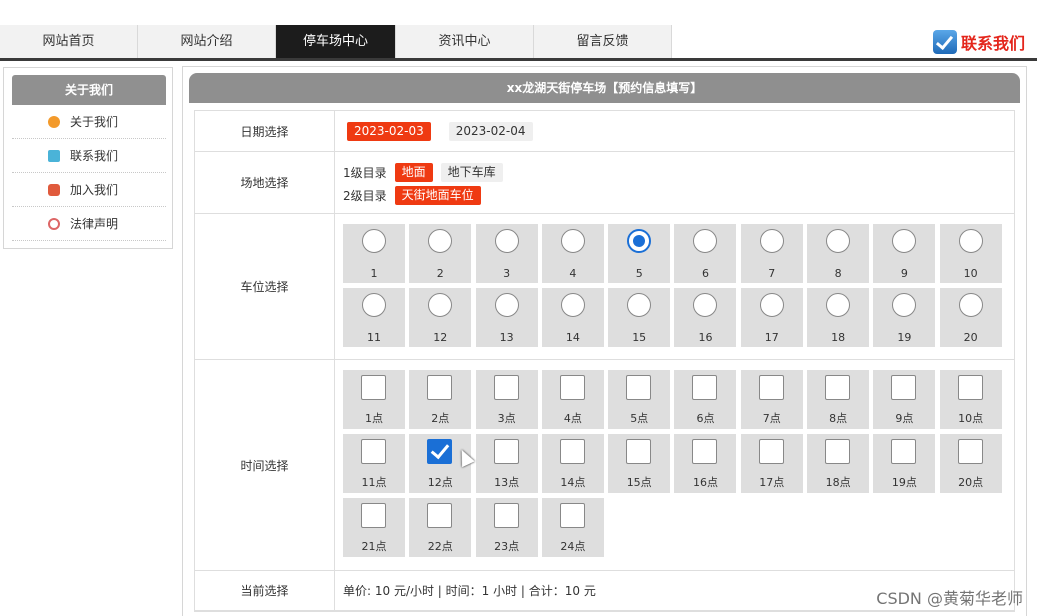 This screenshot has width=1037, height=616. What do you see at coordinates (771, 317) in the screenshot?
I see `spot-option: 17` at bounding box center [771, 317].